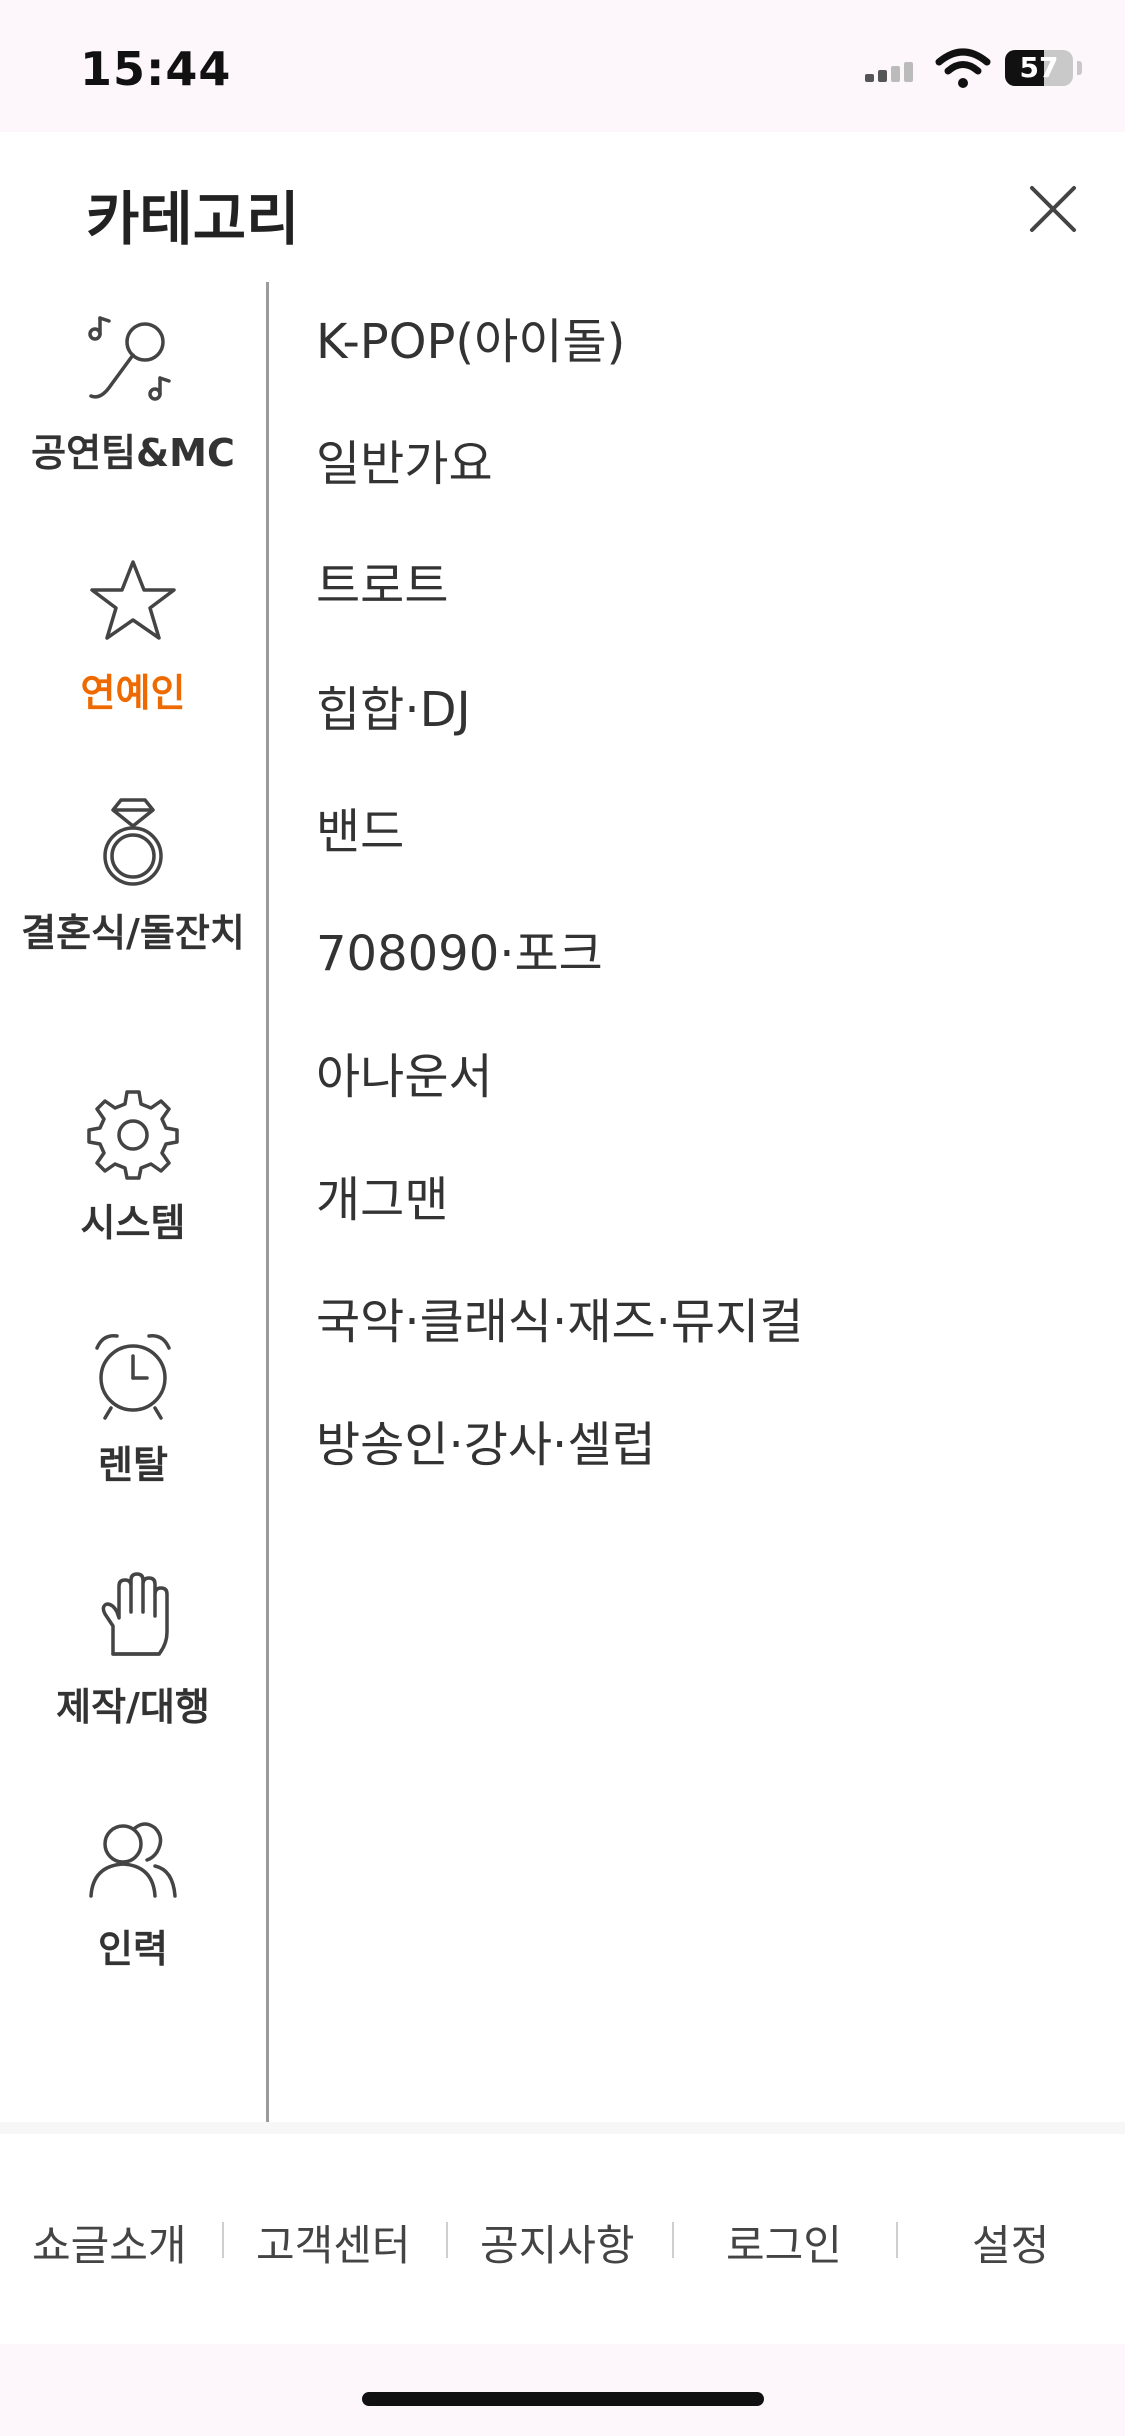  I want to click on subcategory-item: 개그맨, so click(382, 1200).